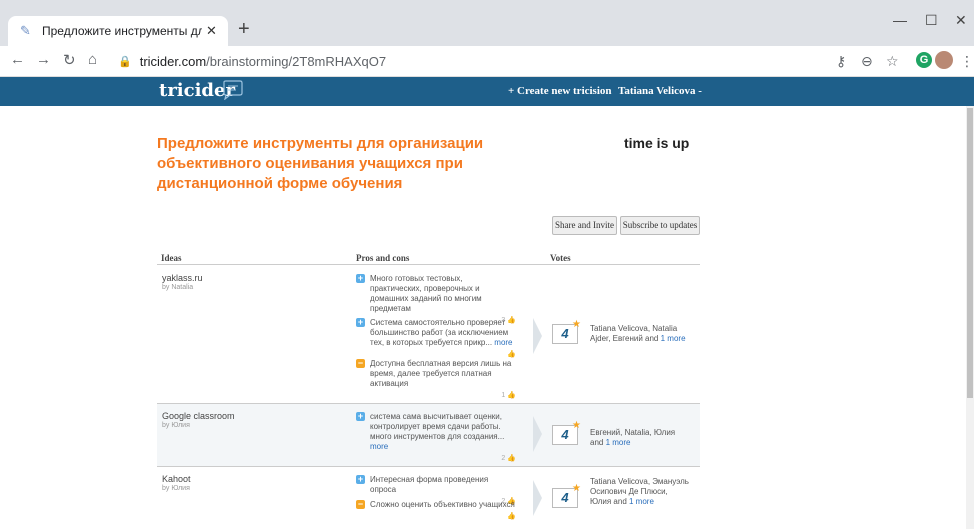  I want to click on window-close-icon: ✕, so click(961, 20).